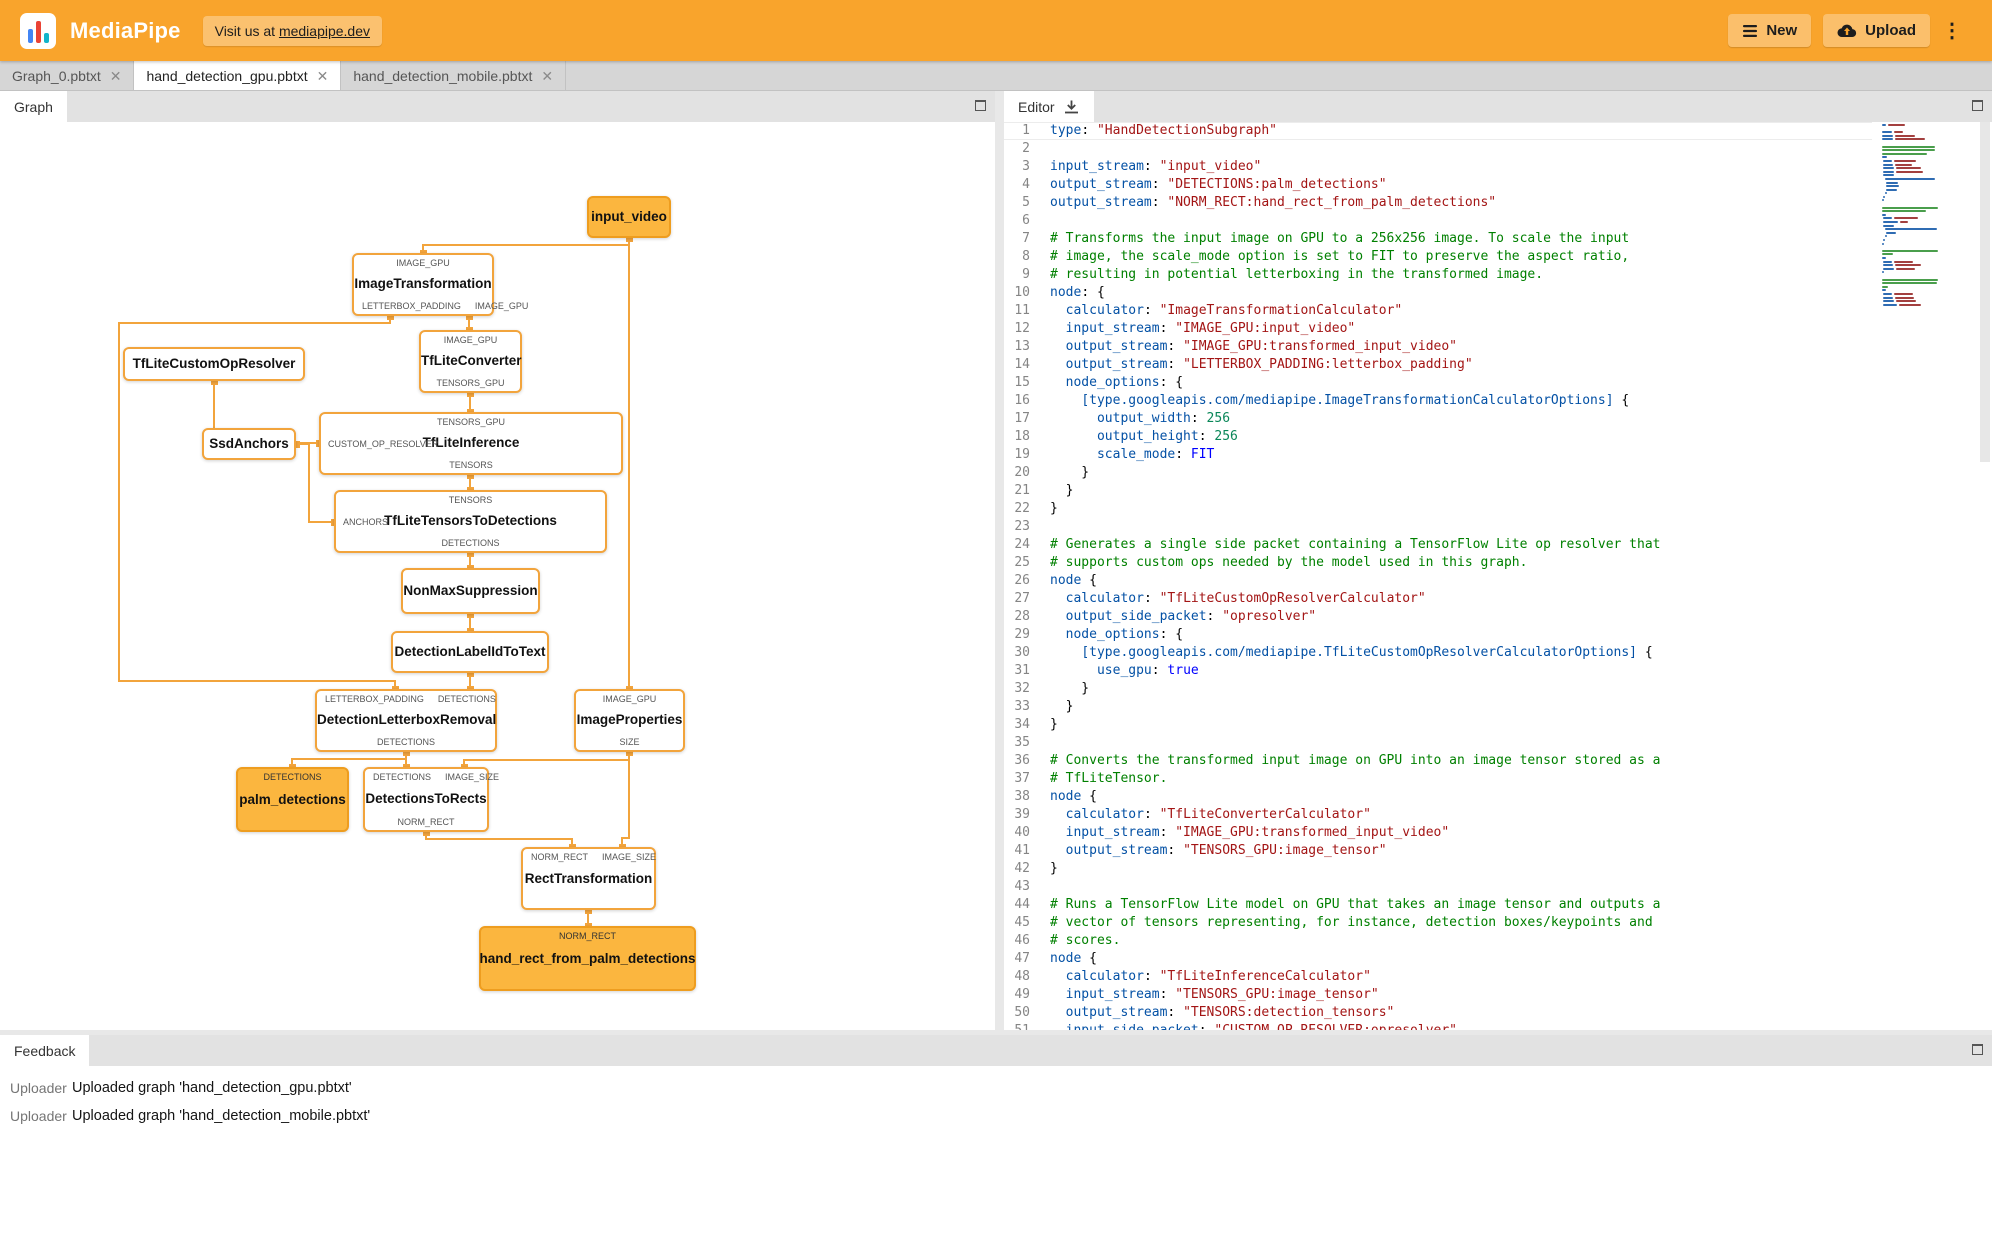 This screenshot has height=1242, width=1992. Describe the element at coordinates (1438, 797) in the screenshot. I see `code-line: 38 node {` at that location.